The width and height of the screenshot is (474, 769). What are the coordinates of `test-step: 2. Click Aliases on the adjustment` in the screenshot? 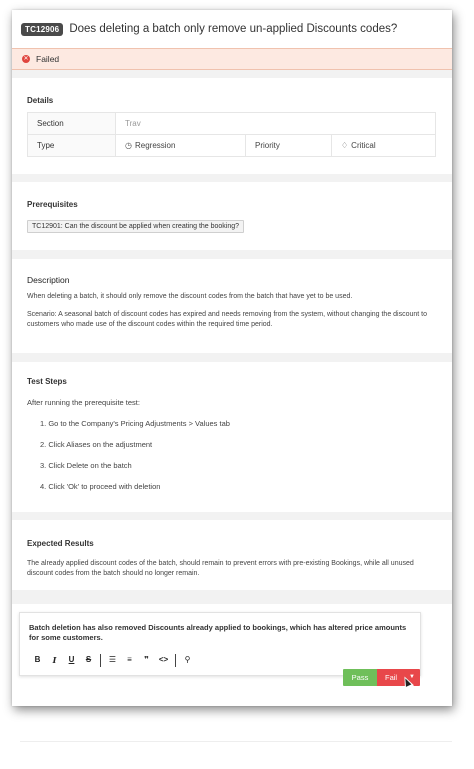 It's located at (96, 444).